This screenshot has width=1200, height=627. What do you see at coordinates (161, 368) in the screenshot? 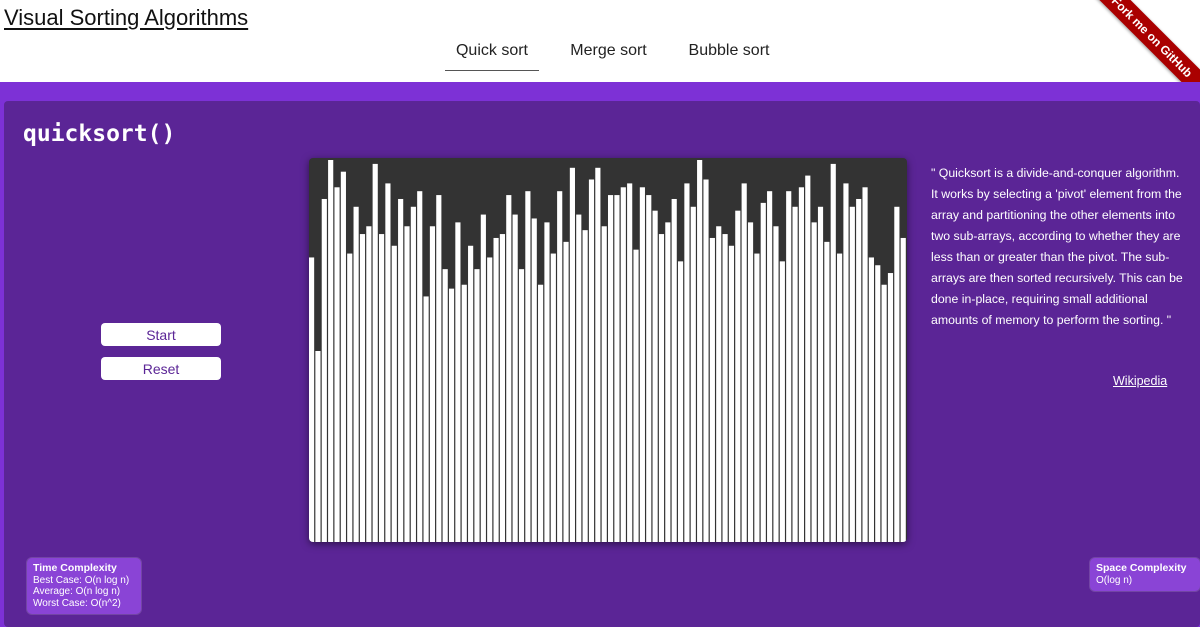
I see `reset-button: Reset` at bounding box center [161, 368].